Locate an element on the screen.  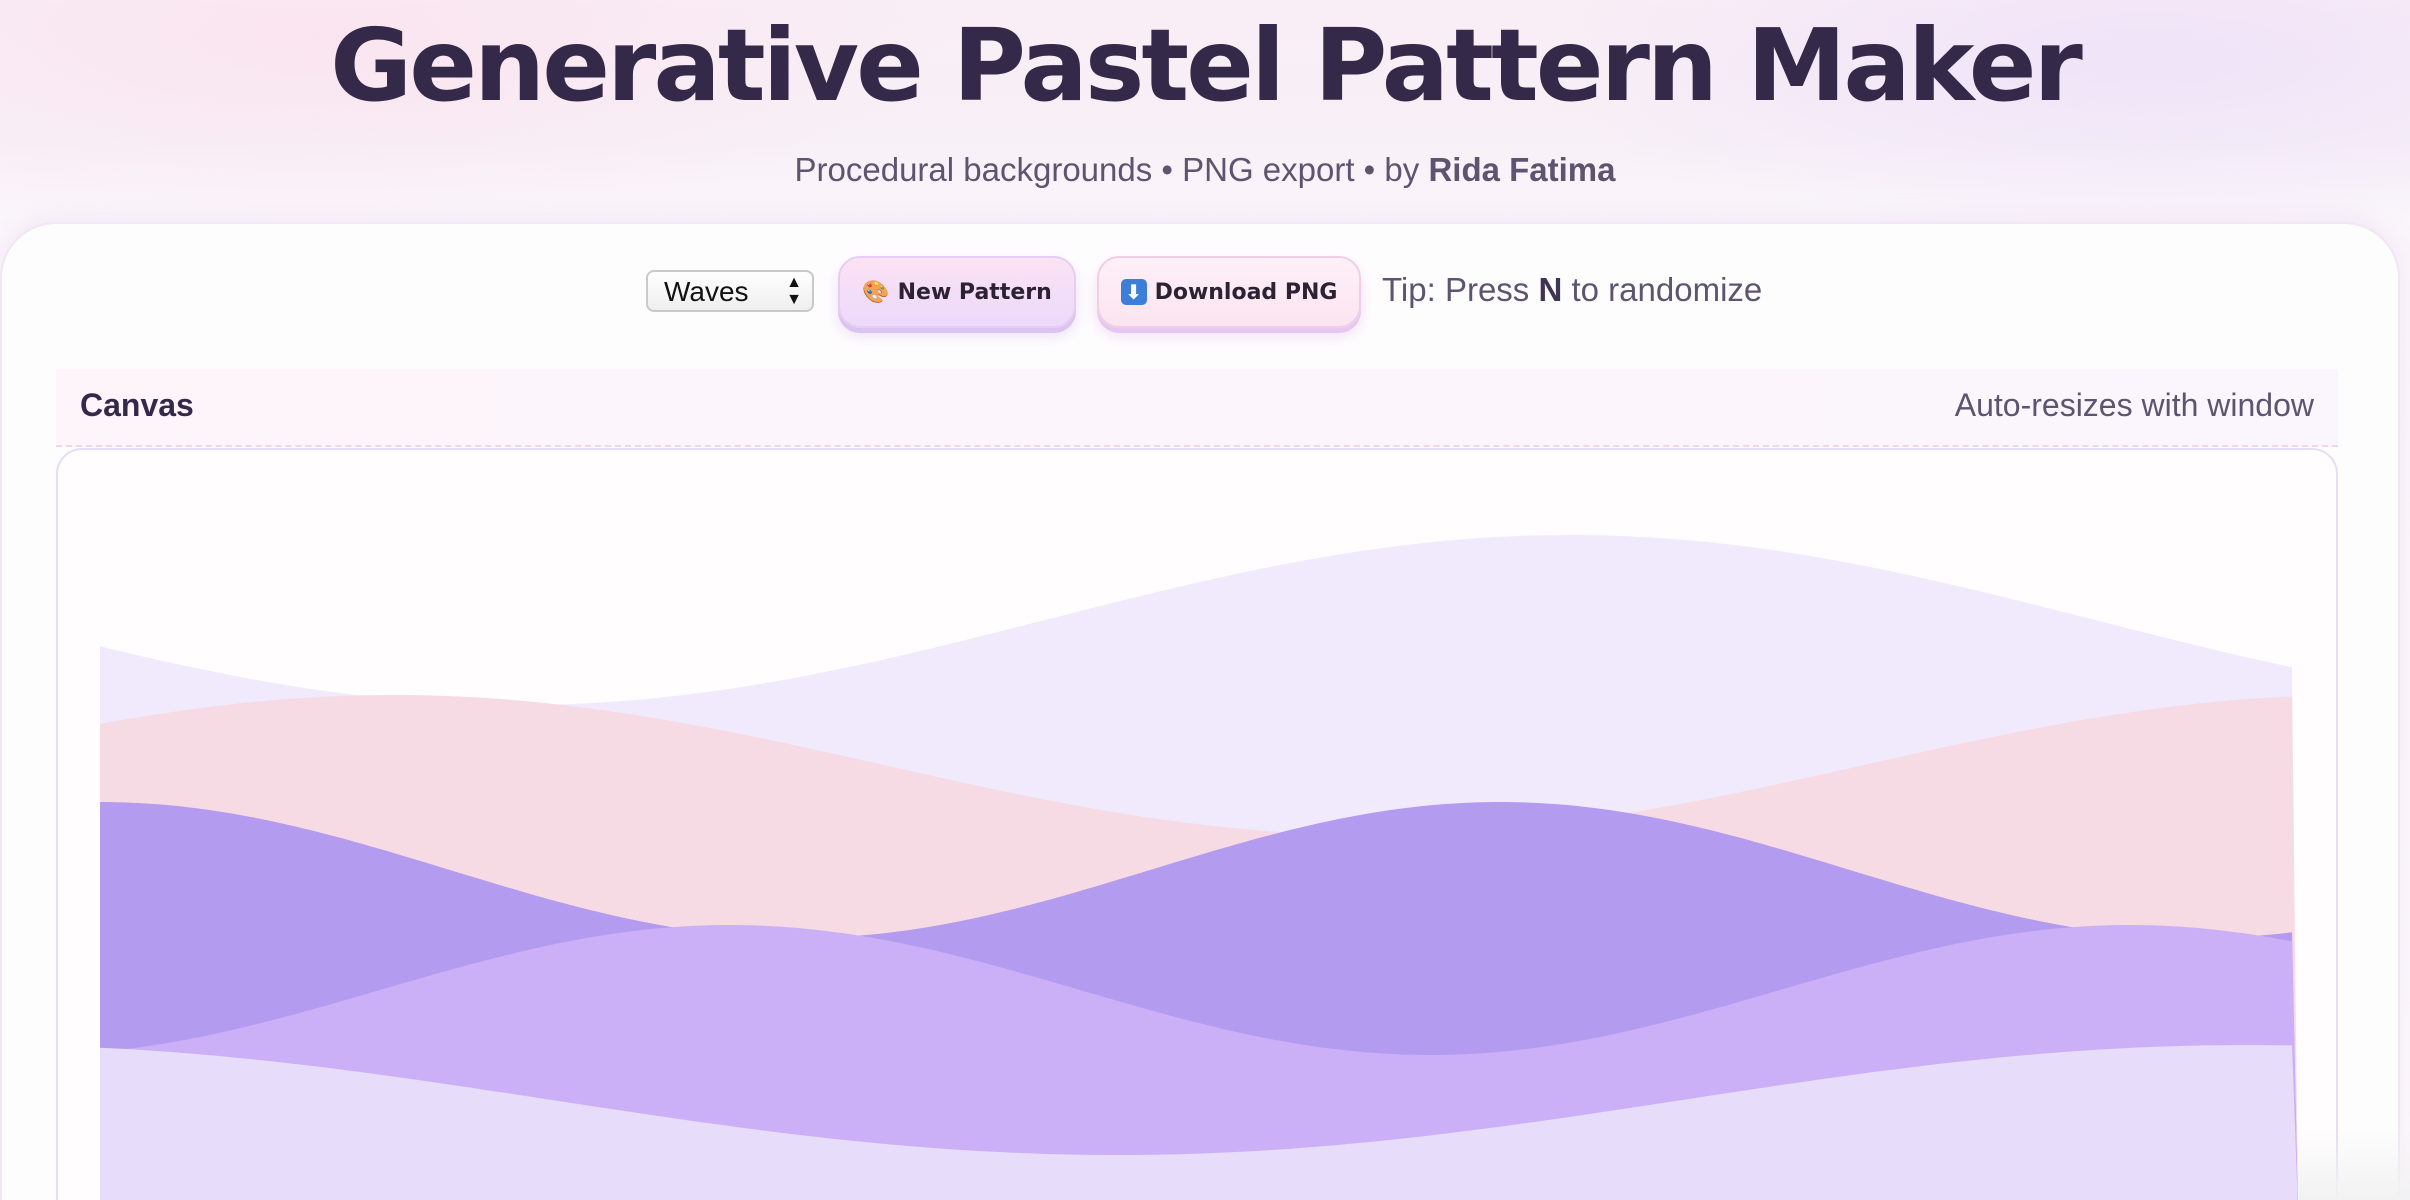
new-pattern-button: 🎨 New Pattern is located at coordinates (957, 292).